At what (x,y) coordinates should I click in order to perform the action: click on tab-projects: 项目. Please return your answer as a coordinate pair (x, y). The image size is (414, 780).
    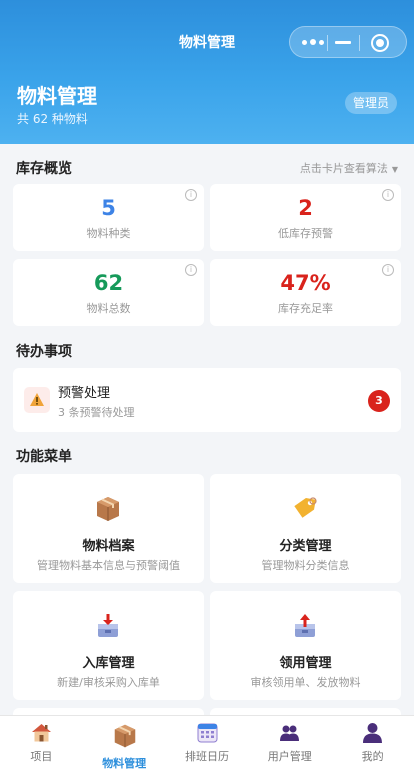
    Looking at the image, I should click on (41, 748).